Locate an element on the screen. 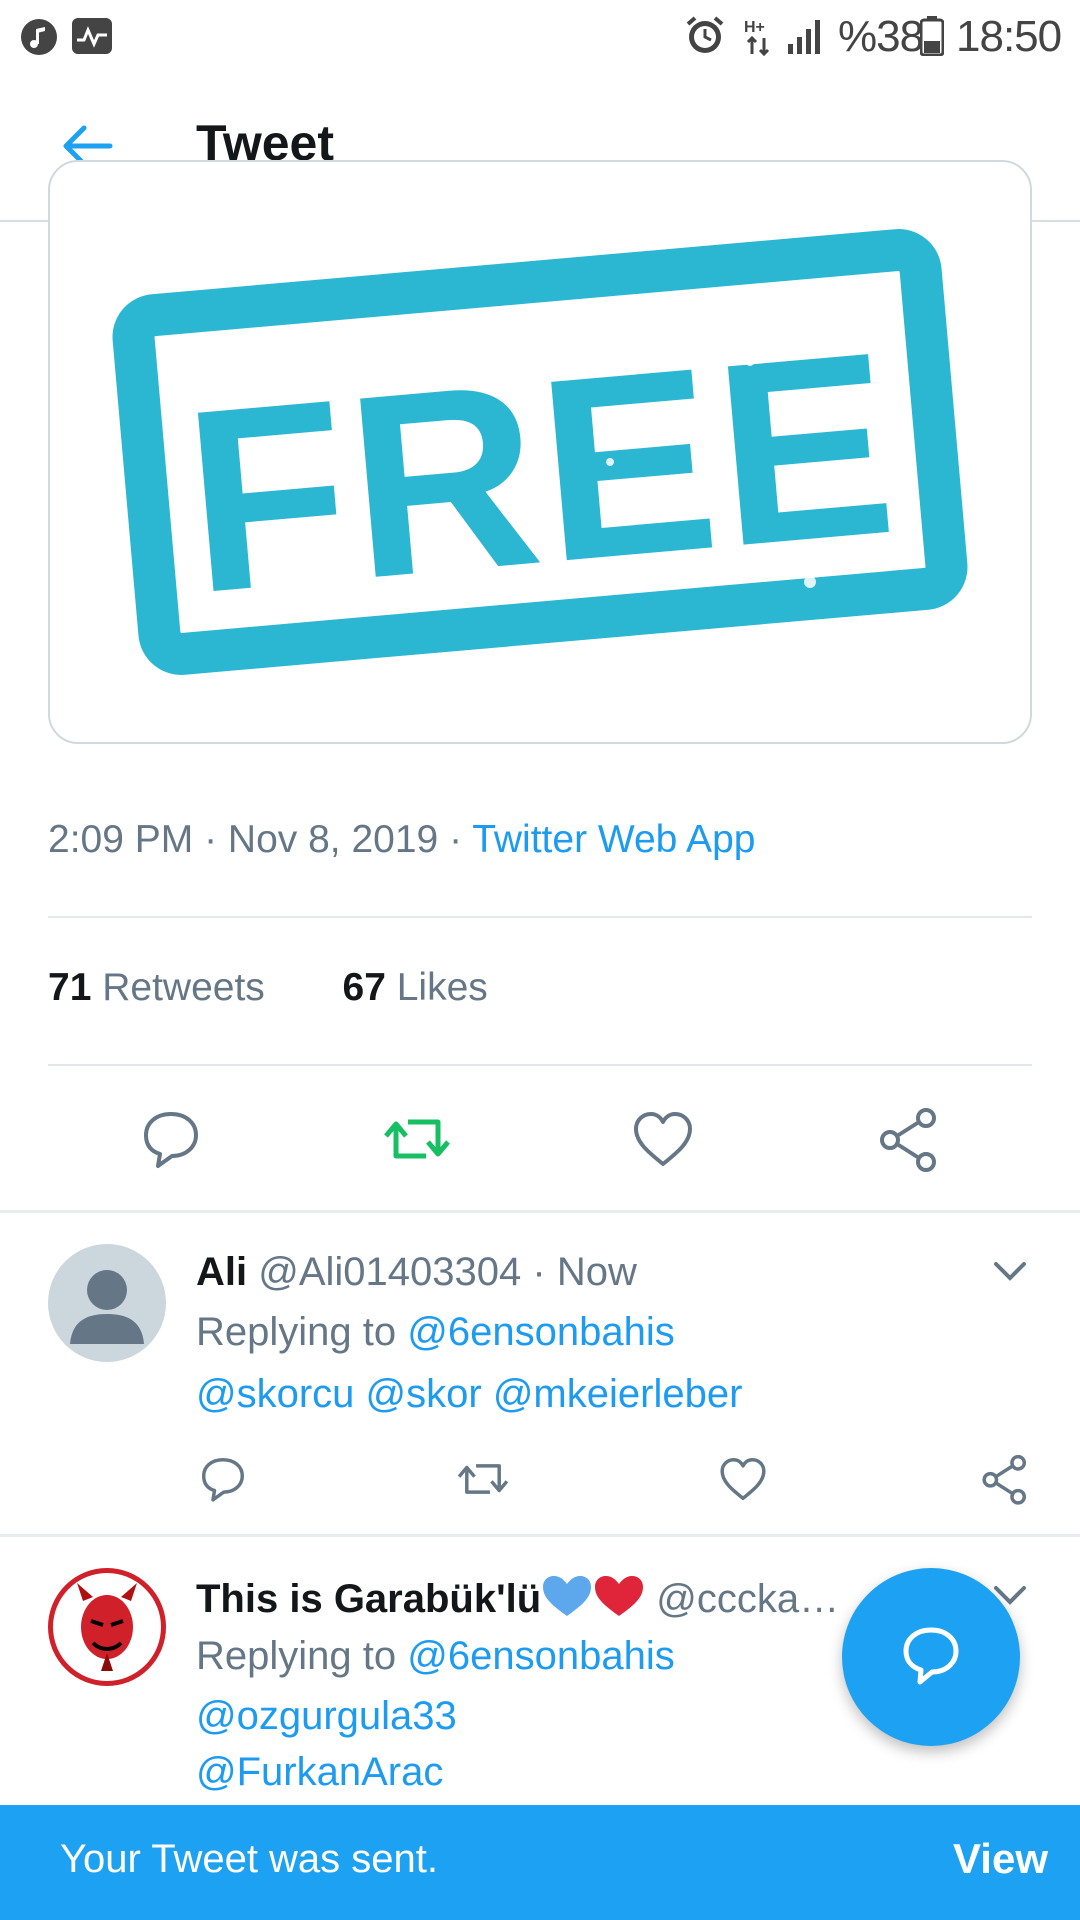 Image resolution: width=1080 pixels, height=1920 pixels. snackbar-message: Your Tweet was sent. is located at coordinates (249, 1859).